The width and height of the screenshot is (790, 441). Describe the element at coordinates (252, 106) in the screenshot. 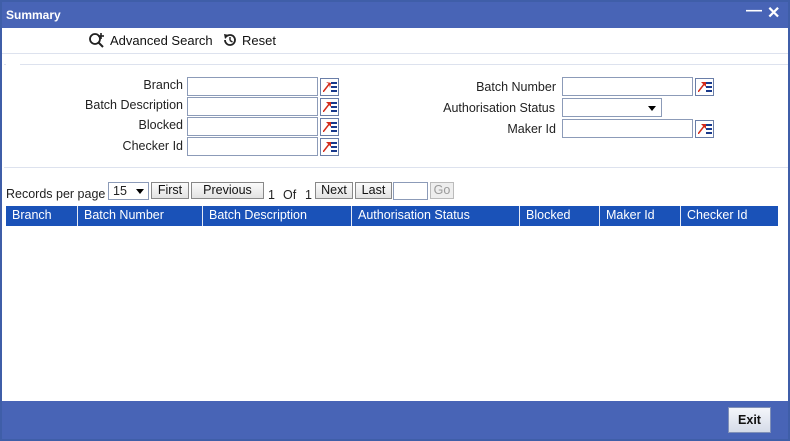

I see `batch-description-input` at that location.